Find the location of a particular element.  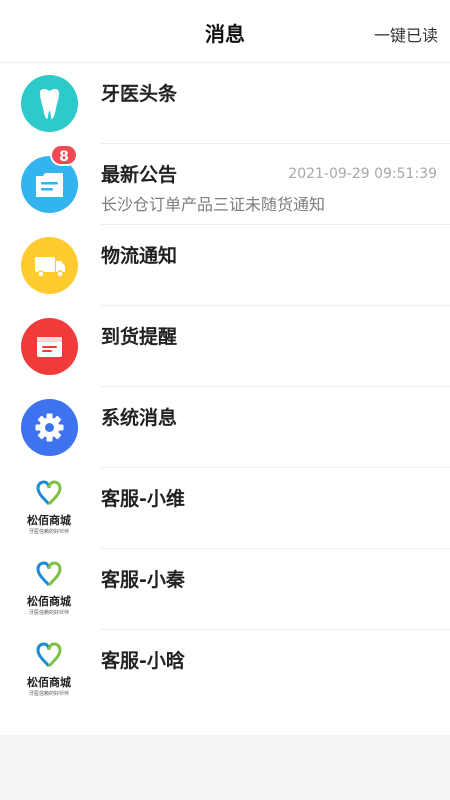

message-item-logistics: 物流通知 is located at coordinates (225, 265).